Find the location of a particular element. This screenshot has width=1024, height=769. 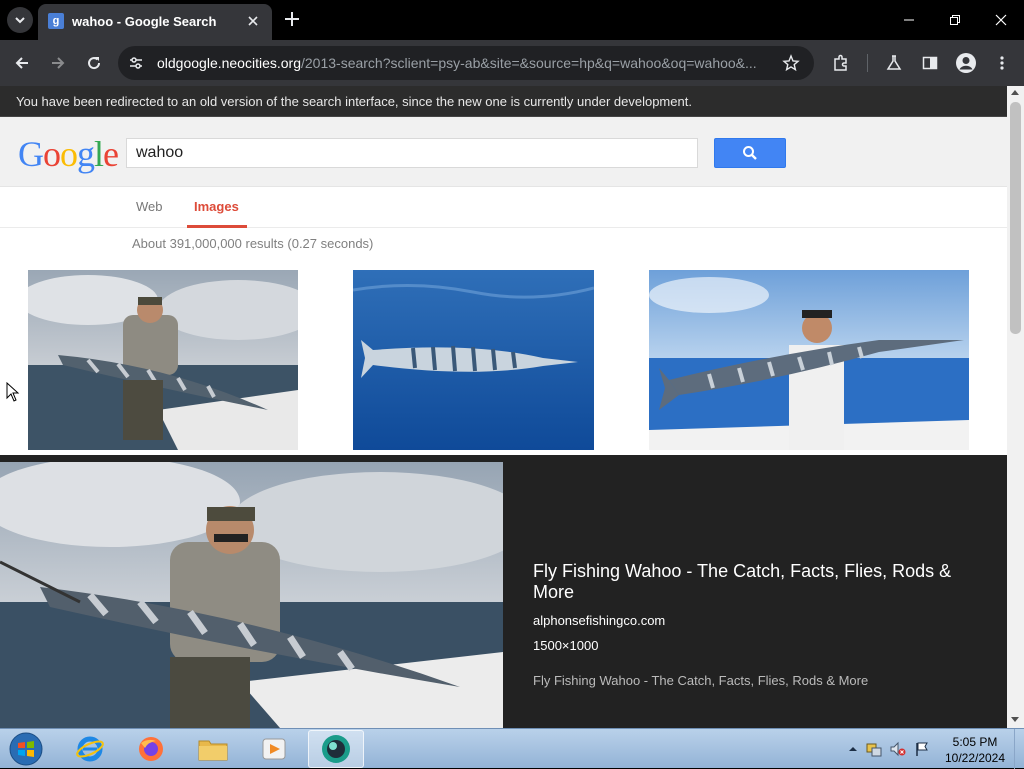

search-header: Google wahoo is located at coordinates (503, 152).